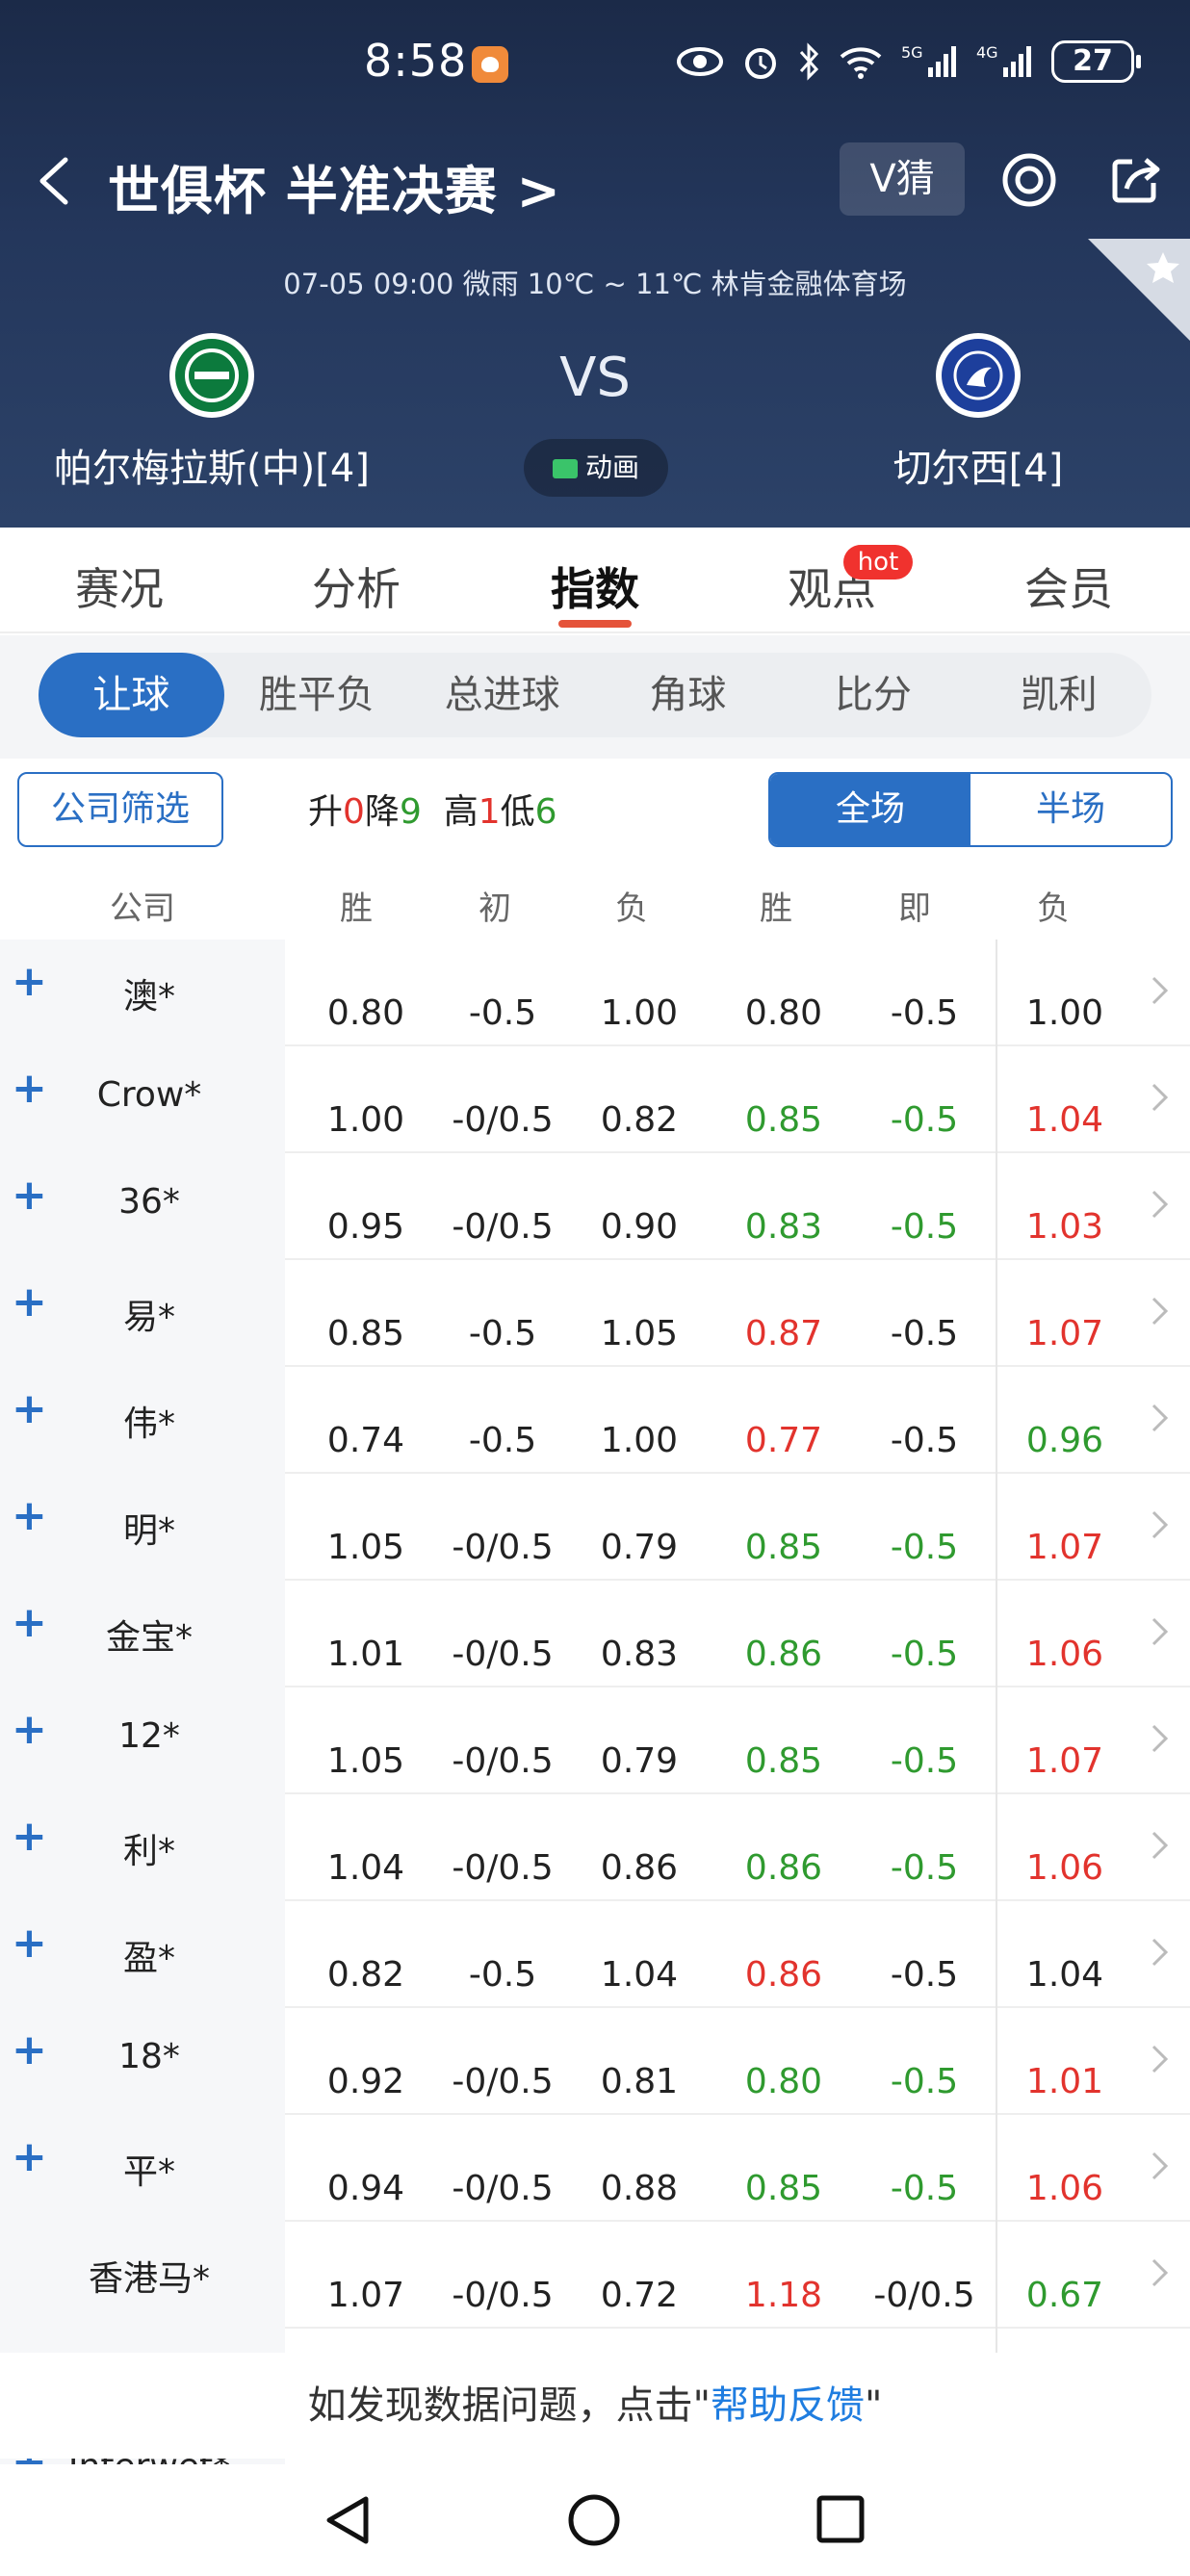 The image size is (1190, 2576). What do you see at coordinates (348, 2520) in the screenshot?
I see `back-triangle-icon` at bounding box center [348, 2520].